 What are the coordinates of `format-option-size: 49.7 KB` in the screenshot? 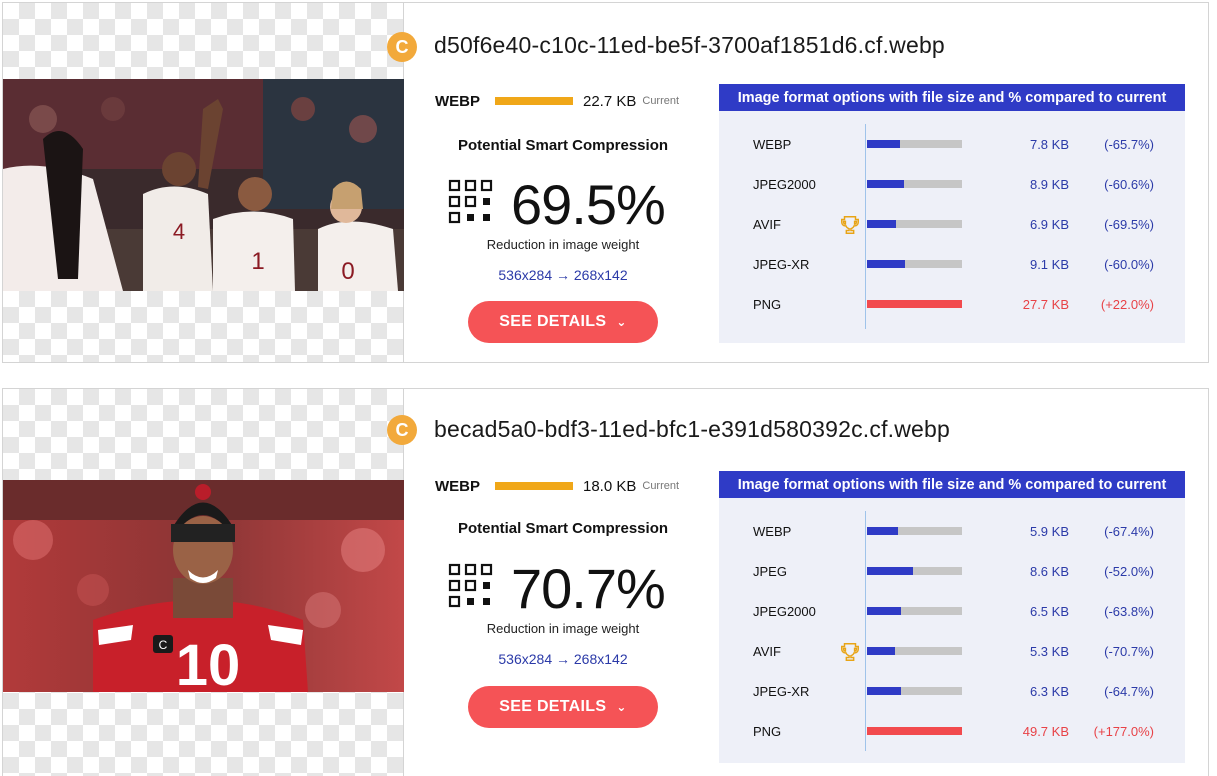 It's located at (1045, 731).